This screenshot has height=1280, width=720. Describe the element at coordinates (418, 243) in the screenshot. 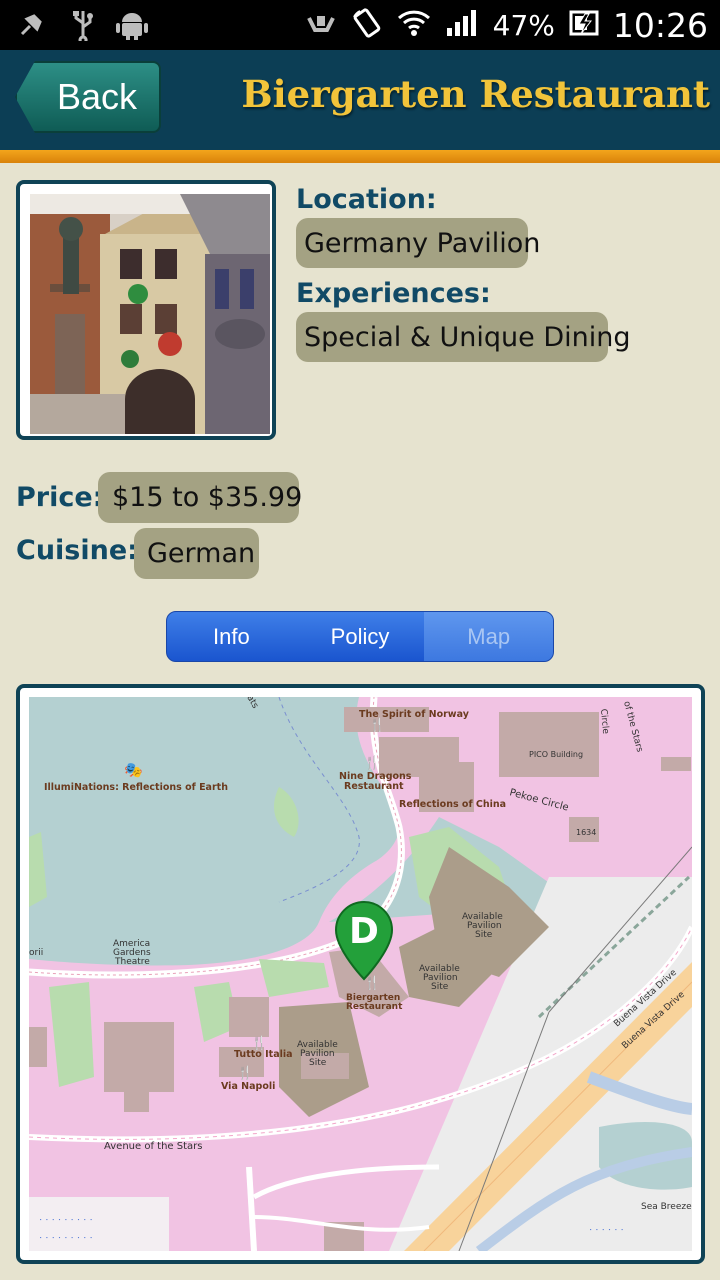

I see `location-value: Germany Pavilion` at that location.